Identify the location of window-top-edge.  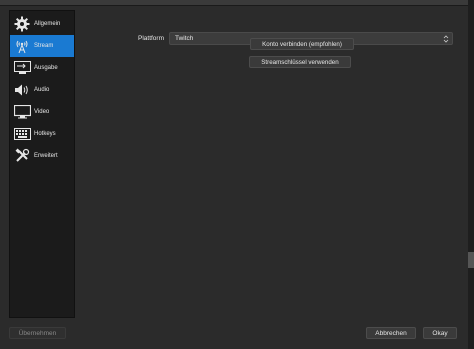
(237, 3).